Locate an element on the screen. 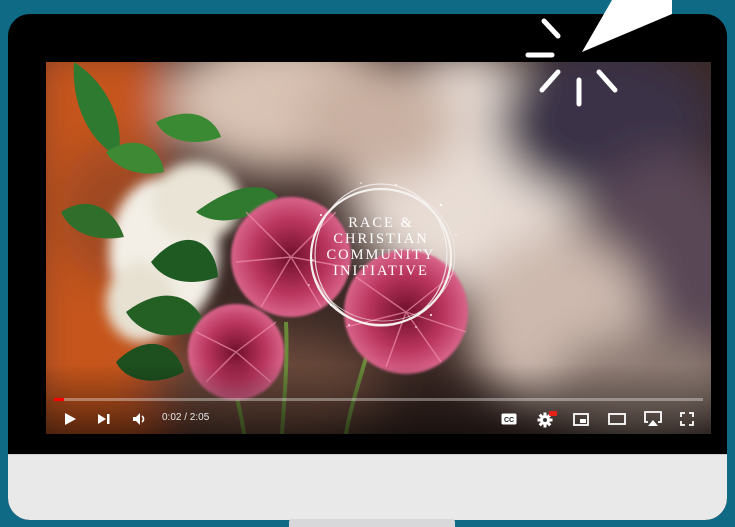 The height and width of the screenshot is (527, 735). settings-icon is located at coordinates (547, 419).